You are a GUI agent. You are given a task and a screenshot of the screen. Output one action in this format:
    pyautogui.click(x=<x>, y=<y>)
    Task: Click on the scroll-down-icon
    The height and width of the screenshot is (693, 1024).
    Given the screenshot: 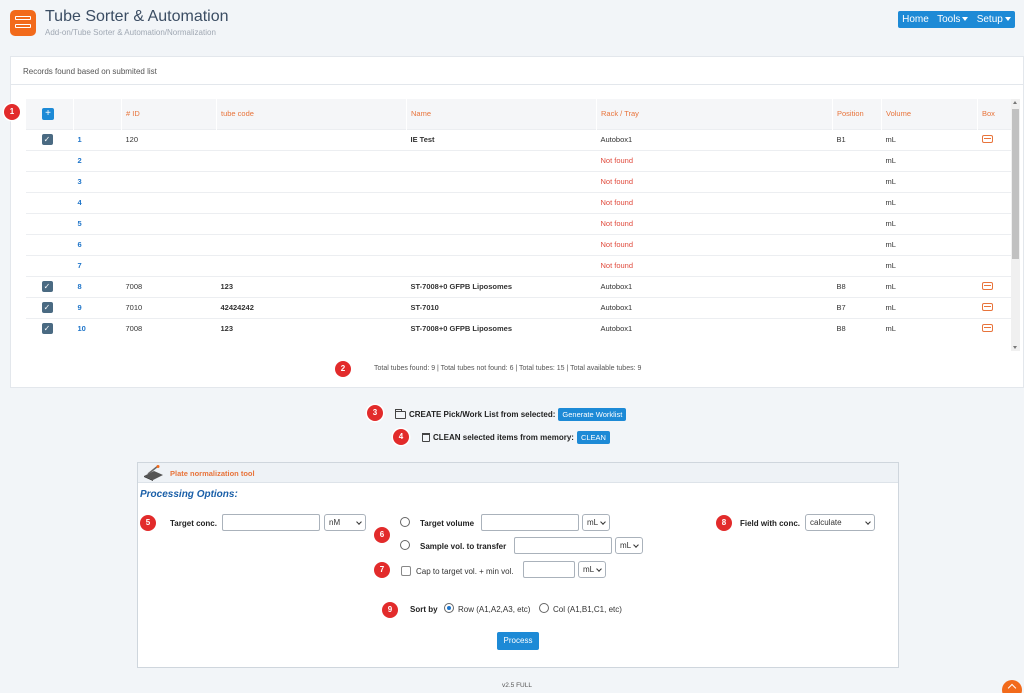 What is the action you would take?
    pyautogui.click(x=1015, y=347)
    